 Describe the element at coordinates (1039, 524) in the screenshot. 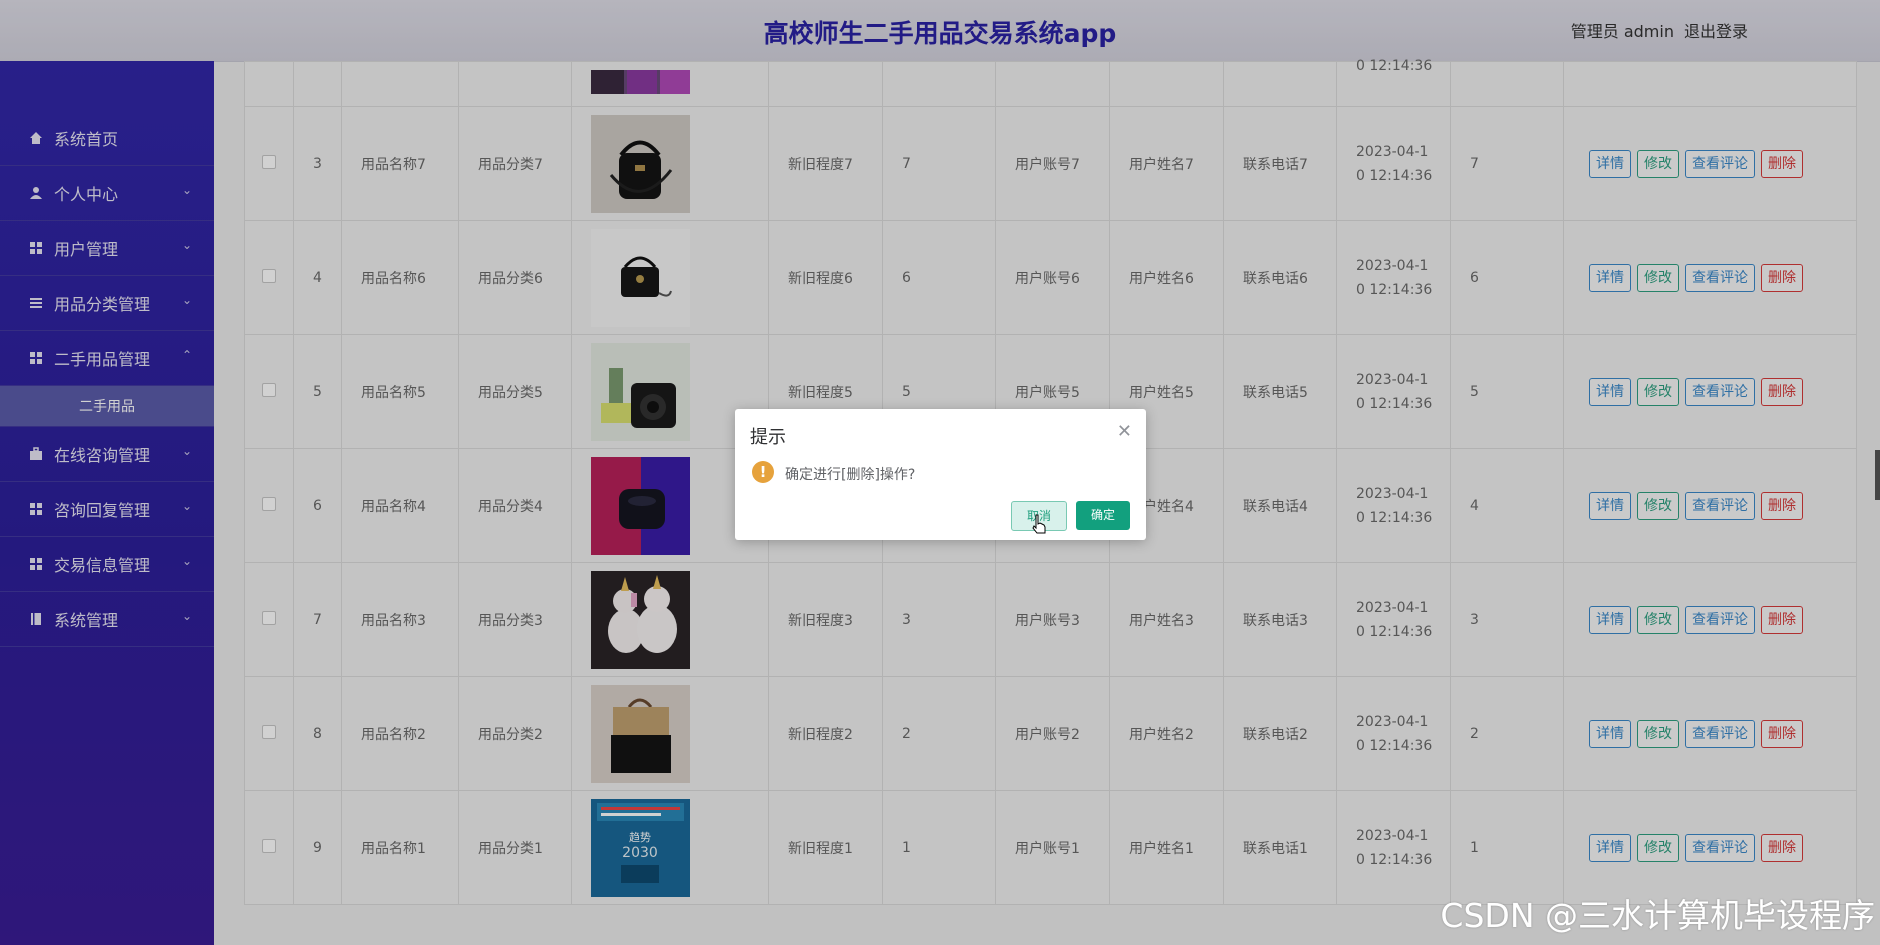

I see `hand-cursor-icon` at that location.